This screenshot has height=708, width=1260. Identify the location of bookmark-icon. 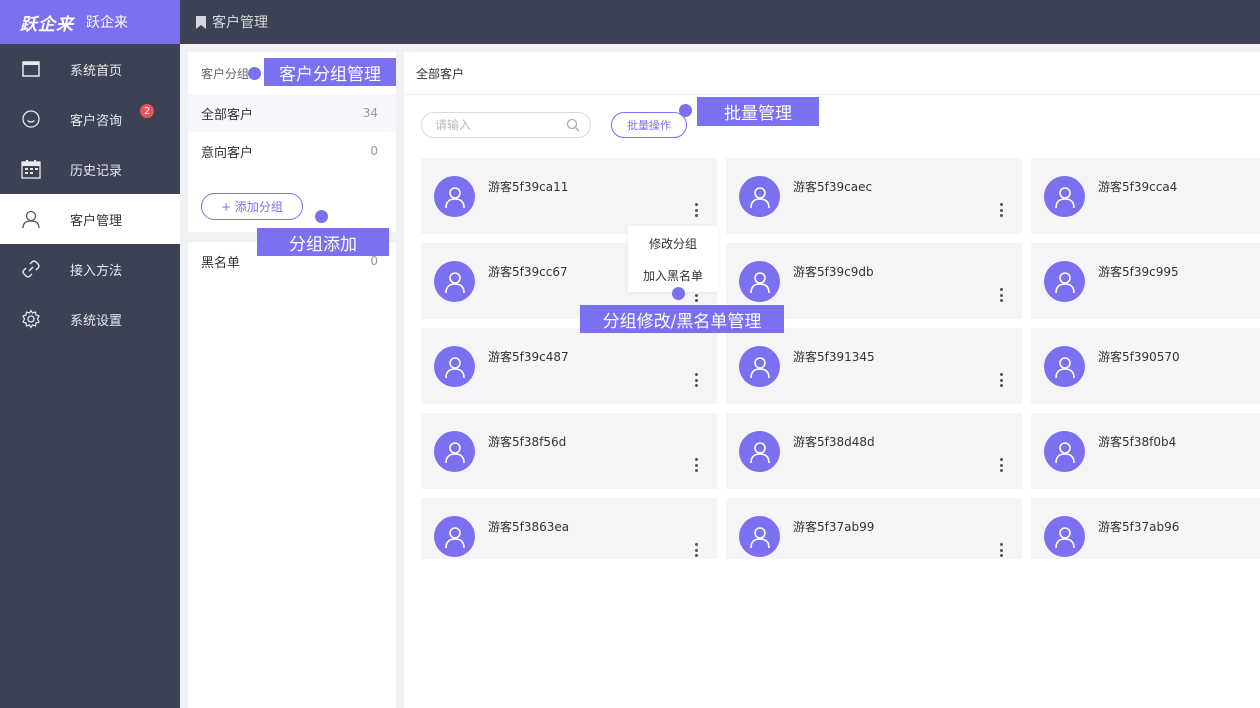
(201, 22).